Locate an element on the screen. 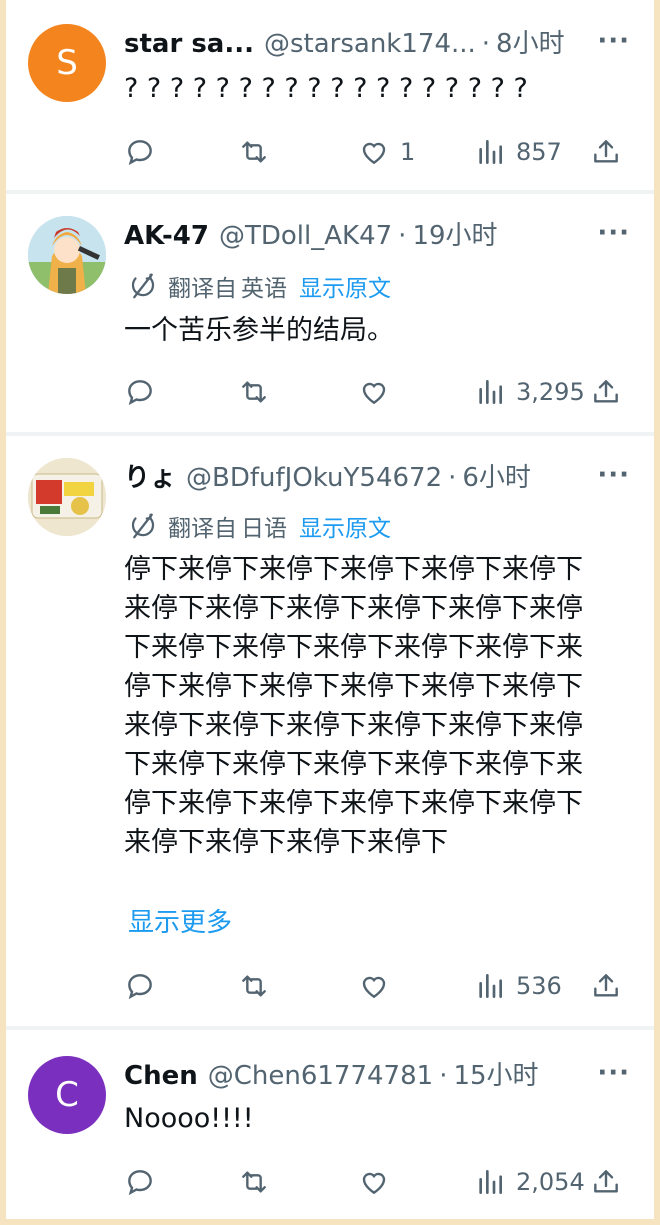  avatar-letter: C is located at coordinates (67, 1095).